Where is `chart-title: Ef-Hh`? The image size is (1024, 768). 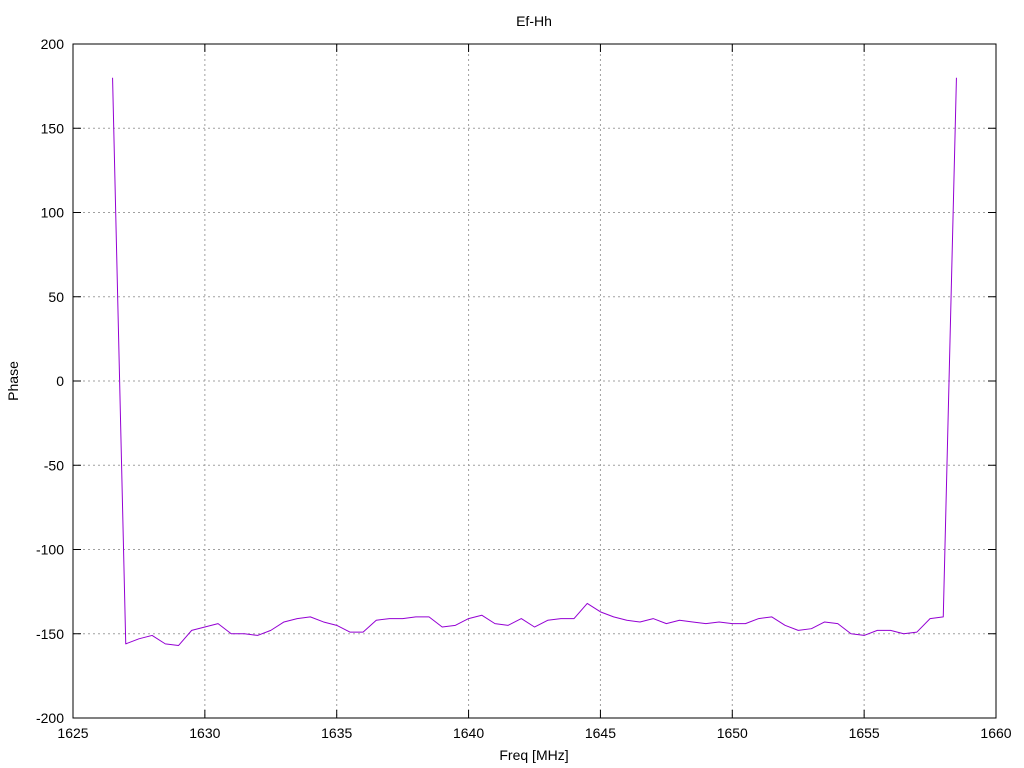
chart-title: Ef-Hh is located at coordinates (534, 21).